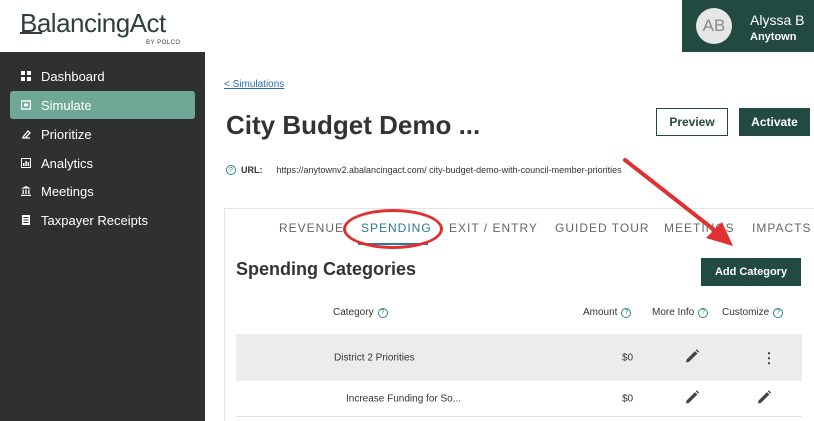 This screenshot has width=814, height=421. What do you see at coordinates (519, 399) in the screenshot?
I see `table-row: Increase Funding for So... $0` at bounding box center [519, 399].